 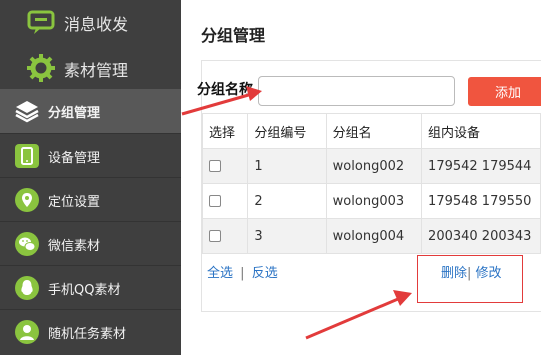 I want to click on column-header: 选择, so click(x=225, y=131).